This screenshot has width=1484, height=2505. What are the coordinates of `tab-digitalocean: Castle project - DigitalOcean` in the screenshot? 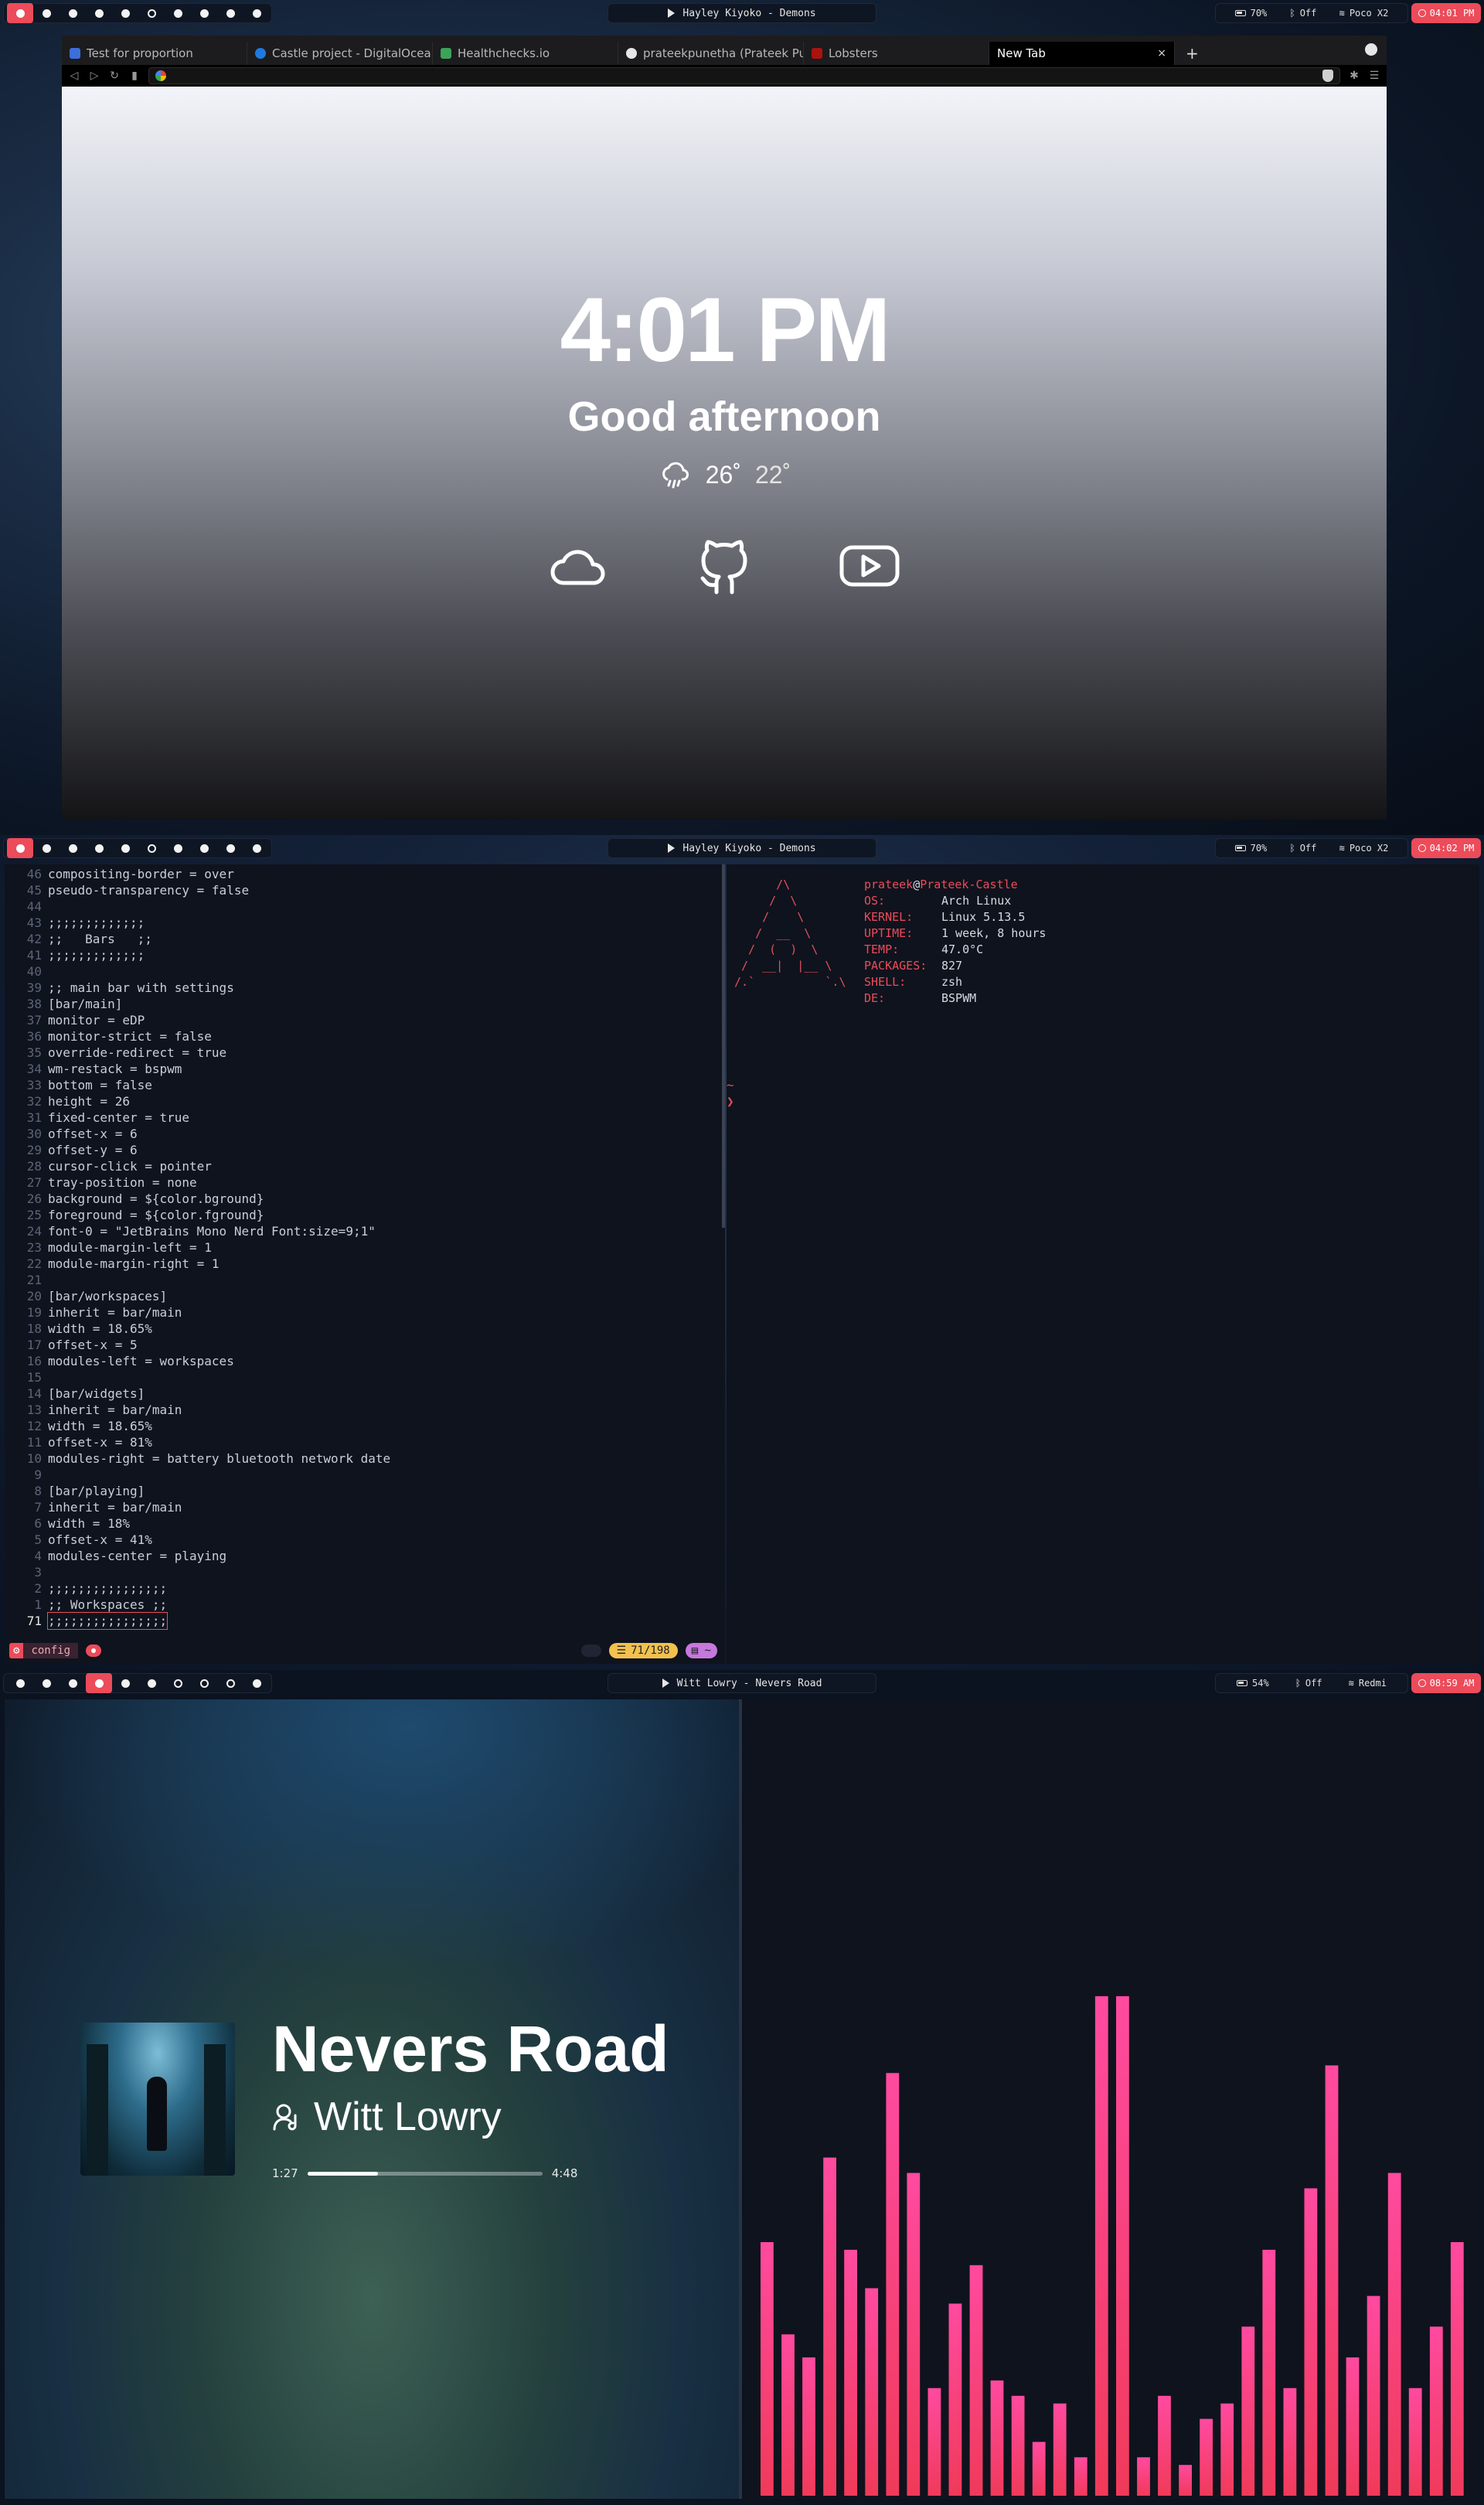 It's located at (340, 53).